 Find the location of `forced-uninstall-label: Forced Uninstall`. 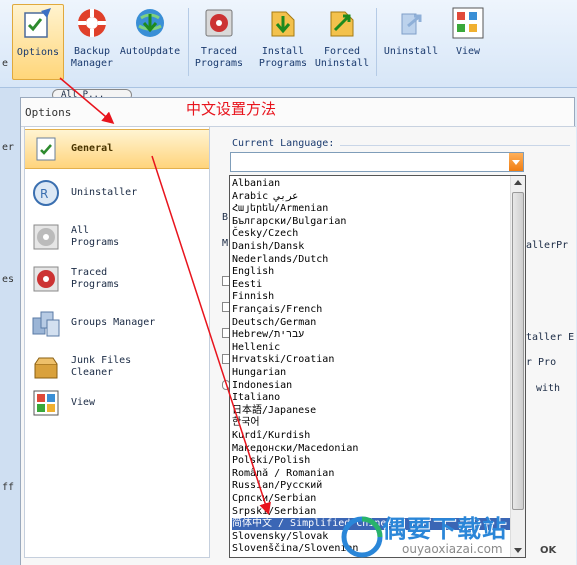

forced-uninstall-label: Forced Uninstall is located at coordinates (342, 57).